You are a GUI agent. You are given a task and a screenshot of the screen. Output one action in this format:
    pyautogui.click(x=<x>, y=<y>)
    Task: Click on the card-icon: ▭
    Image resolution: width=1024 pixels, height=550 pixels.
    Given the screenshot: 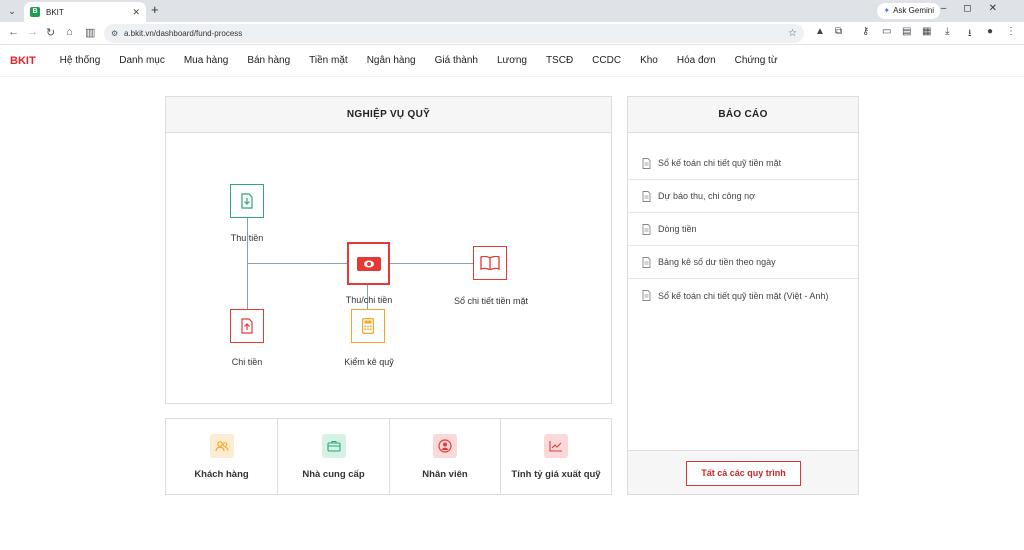 What is the action you would take?
    pyautogui.click(x=886, y=31)
    